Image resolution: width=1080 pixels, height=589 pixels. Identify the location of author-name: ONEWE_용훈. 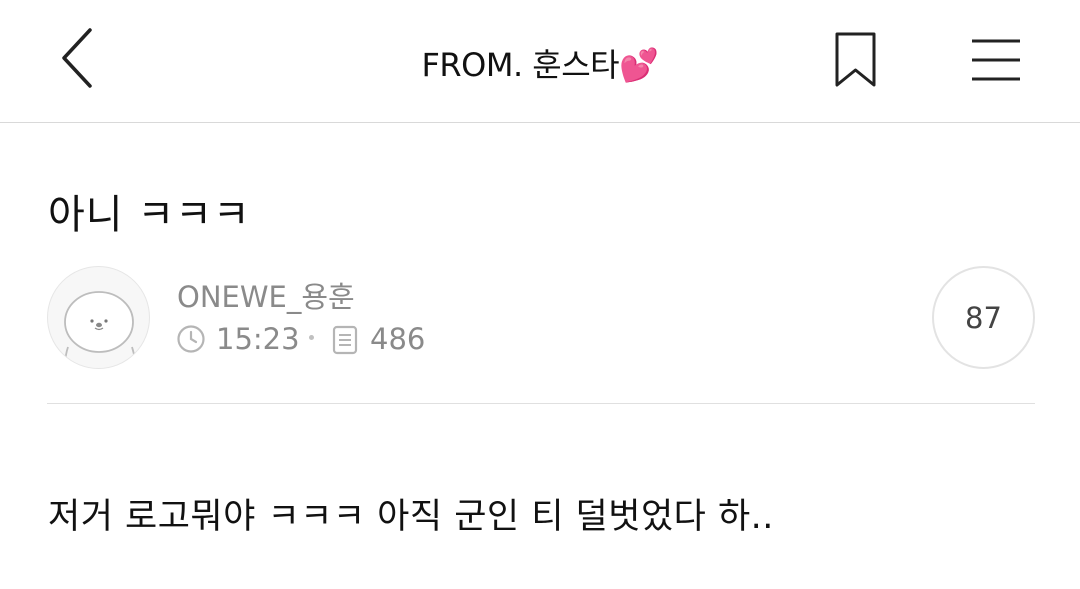
(266, 295).